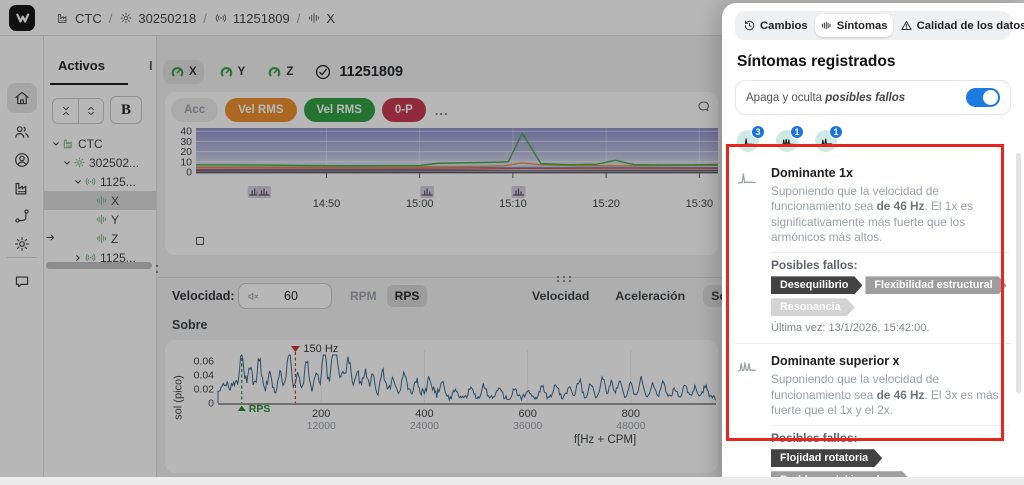 The height and width of the screenshot is (485, 1024). Describe the element at coordinates (407, 296) in the screenshot. I see `unit-option-rps: RPS` at that location.